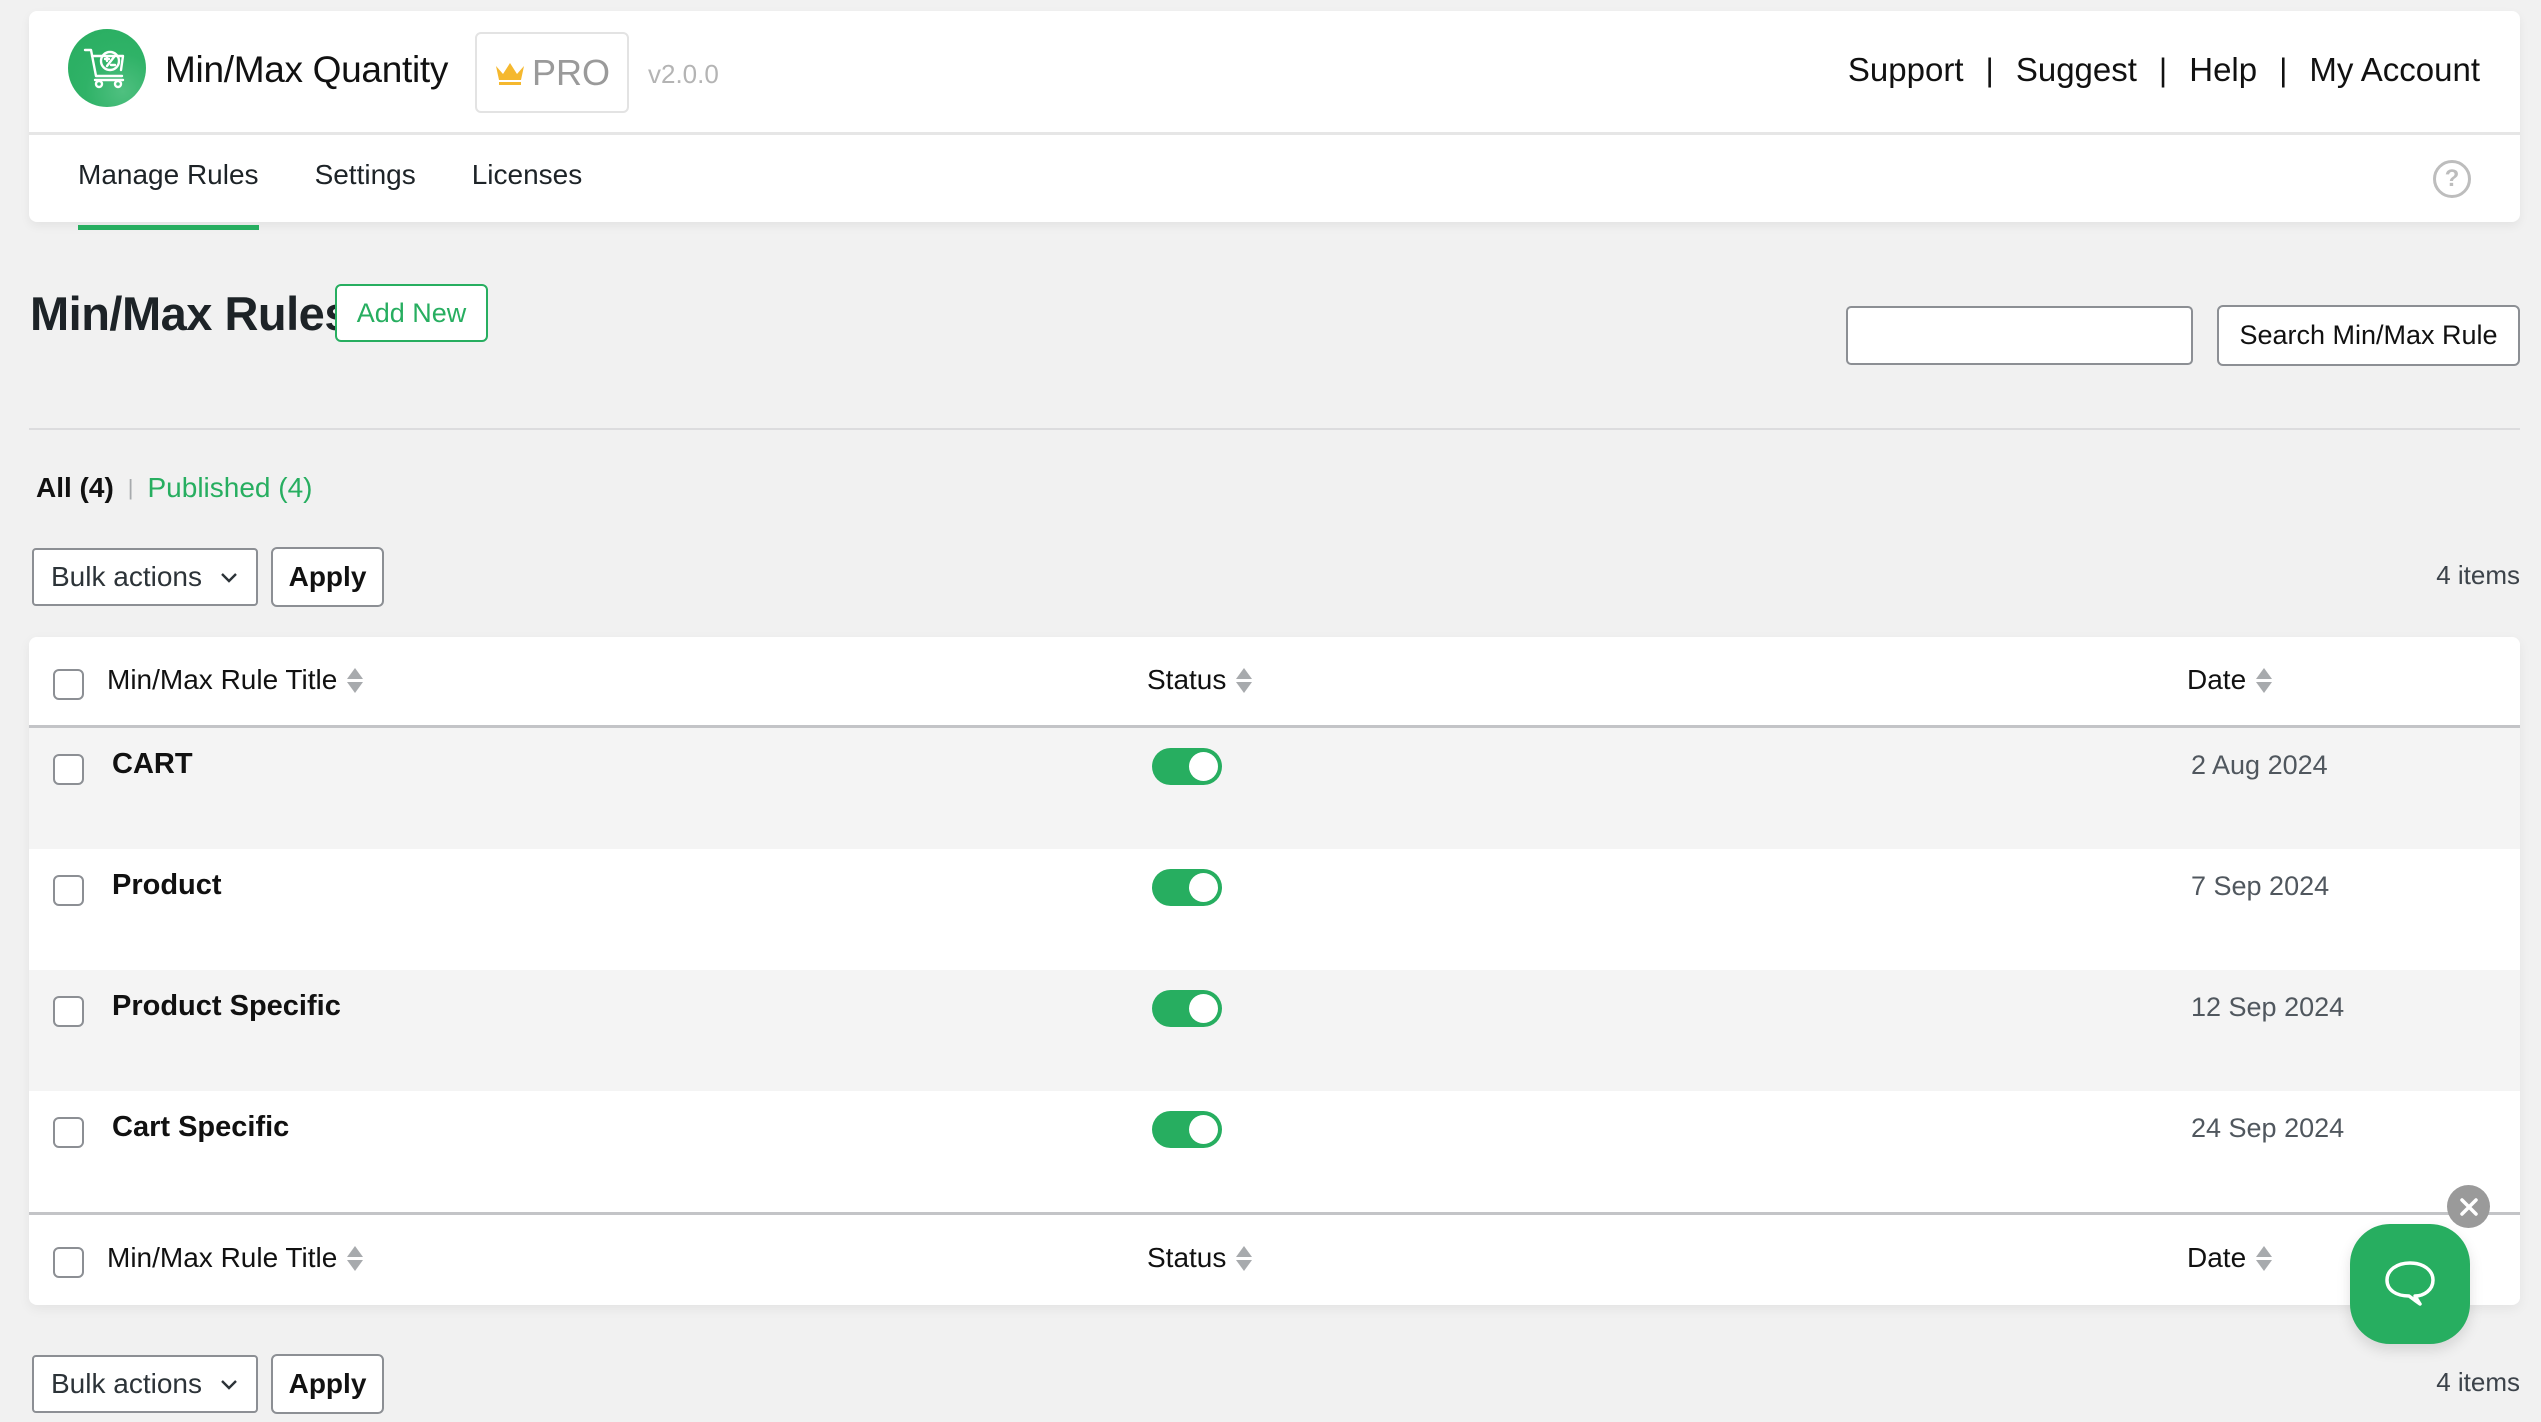 This screenshot has height=1422, width=2541. I want to click on column-date-header: Date, so click(2230, 680).